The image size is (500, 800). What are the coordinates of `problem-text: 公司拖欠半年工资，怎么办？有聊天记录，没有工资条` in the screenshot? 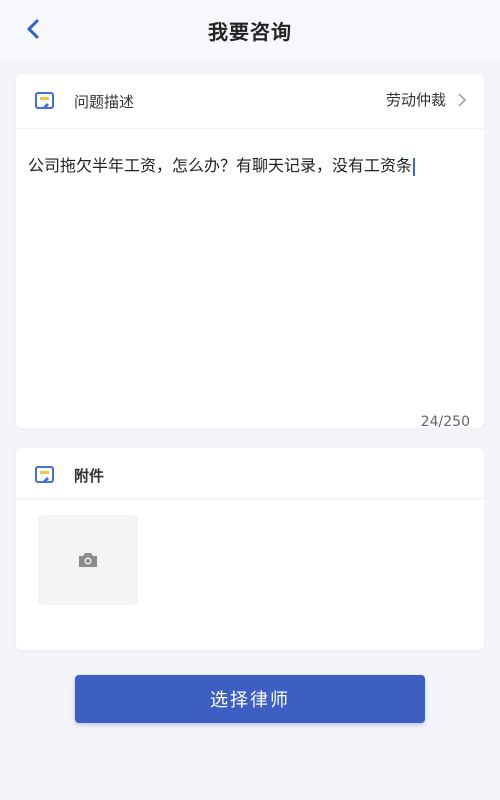 It's located at (220, 165).